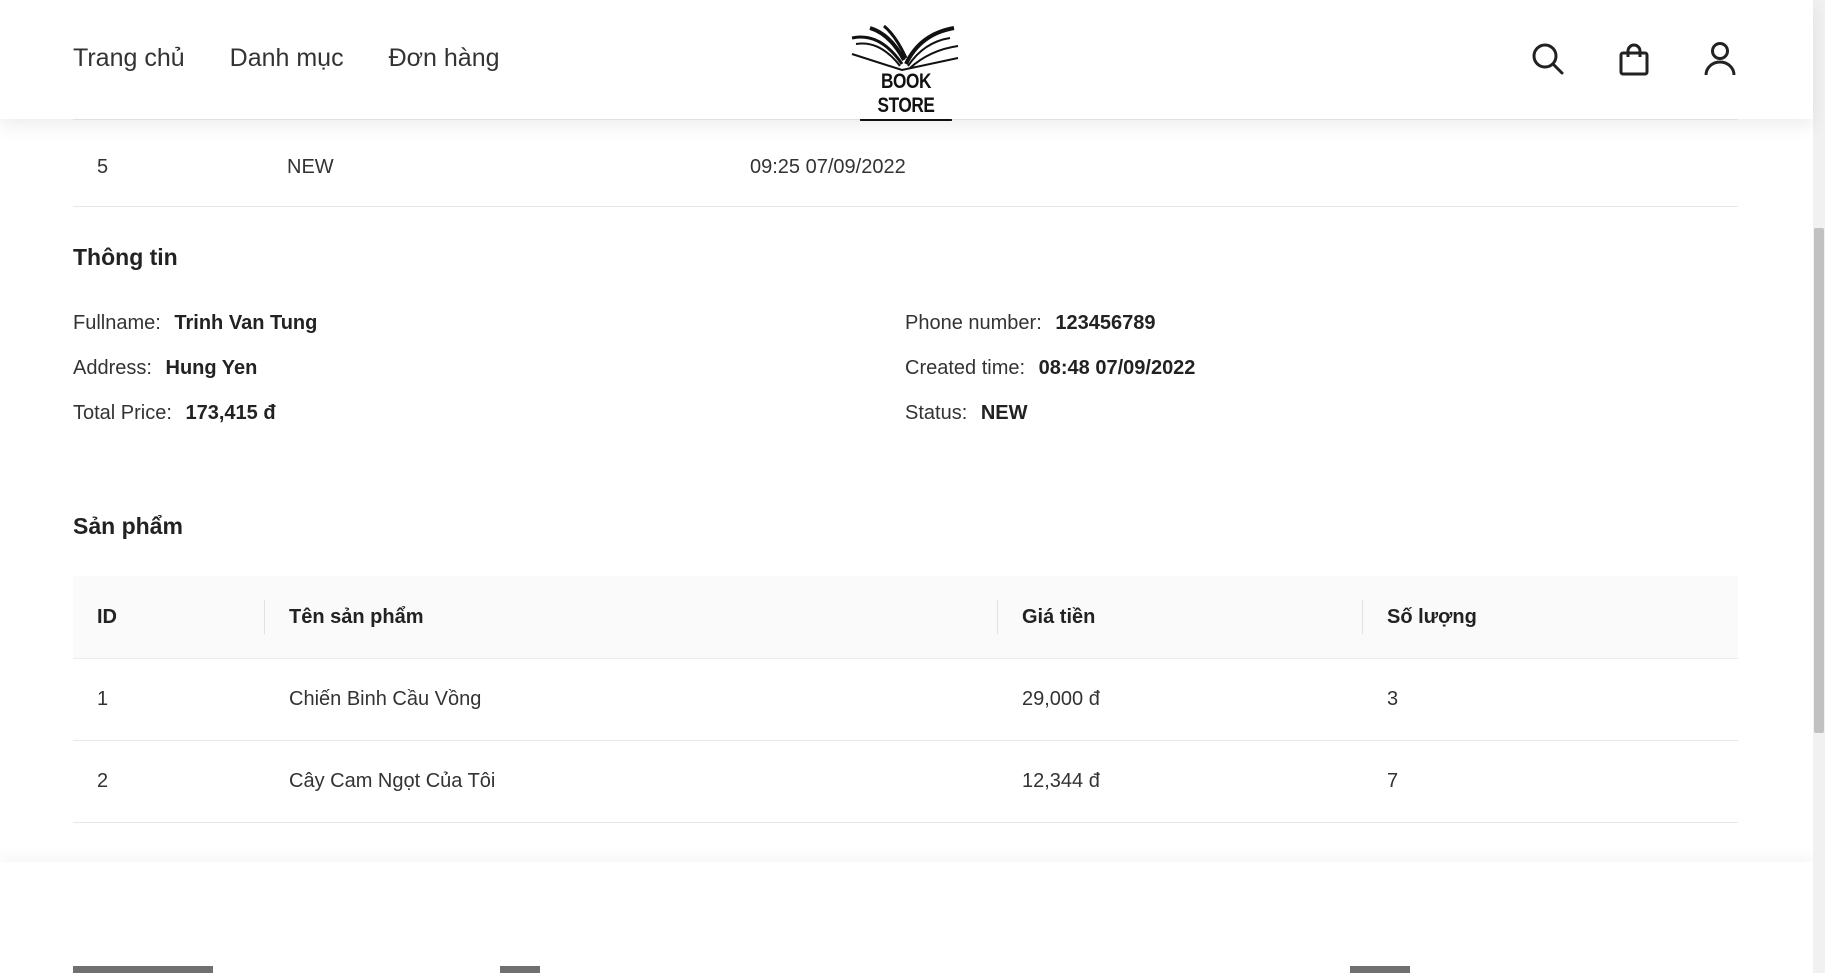 This screenshot has height=973, width=1825. What do you see at coordinates (103, 699) in the screenshot?
I see `cell-id: 1` at bounding box center [103, 699].